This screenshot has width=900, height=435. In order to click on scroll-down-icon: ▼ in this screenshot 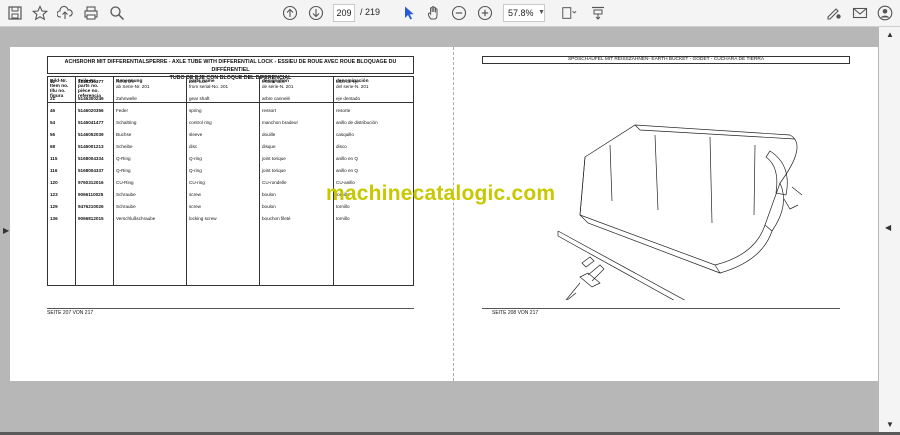, I will do `click(890, 424)`.